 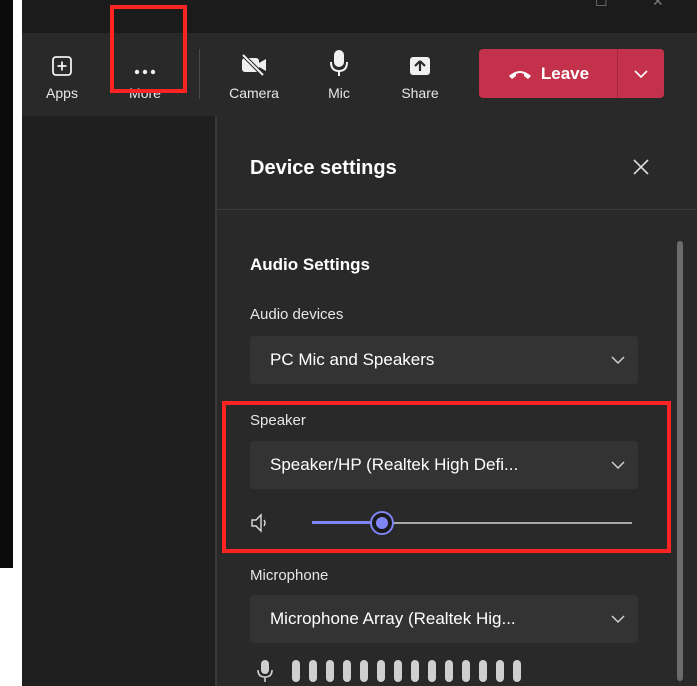 What do you see at coordinates (446, 477) in the screenshot?
I see `speaker-section-highlight` at bounding box center [446, 477].